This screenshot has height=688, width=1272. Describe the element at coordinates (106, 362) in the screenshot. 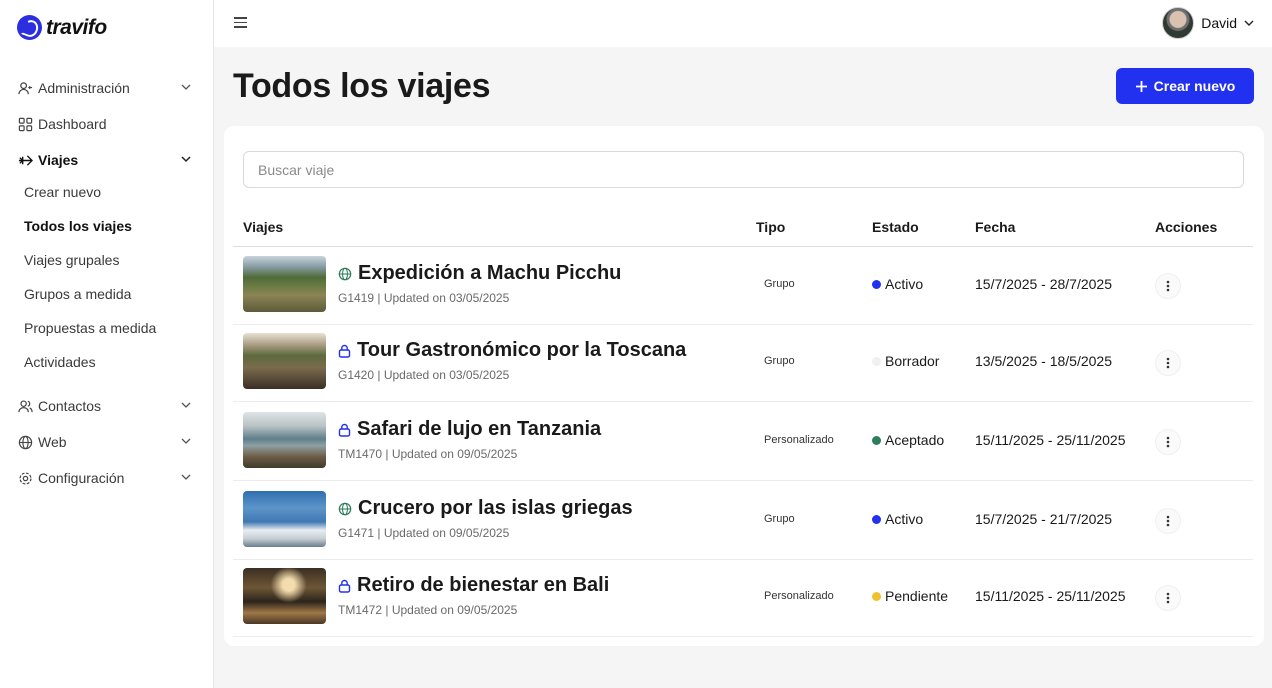

I see `sidebar-subitem-actividades: Actividades` at that location.